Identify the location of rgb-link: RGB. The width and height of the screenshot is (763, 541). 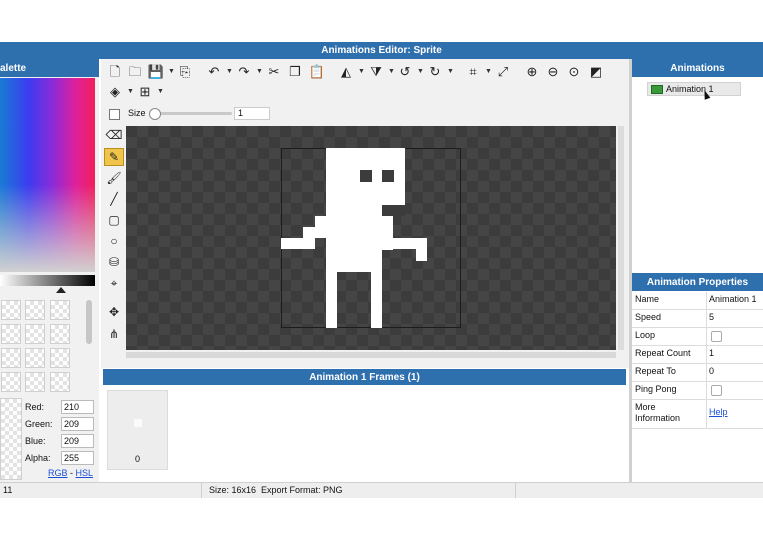
(58, 473).